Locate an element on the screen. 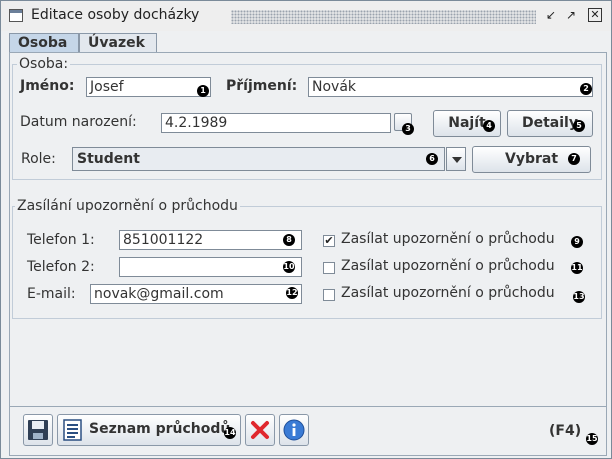  badge-15: 15 is located at coordinates (592, 439).